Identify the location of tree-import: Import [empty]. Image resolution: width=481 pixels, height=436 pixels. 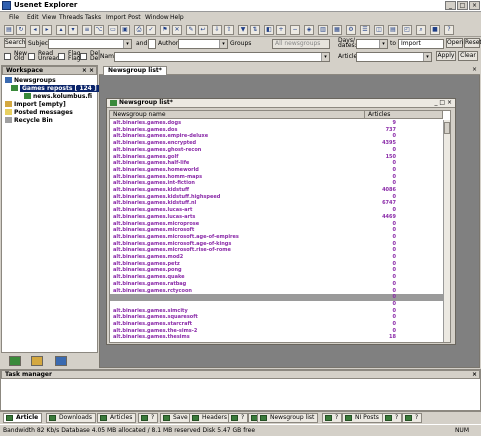
(35, 104).